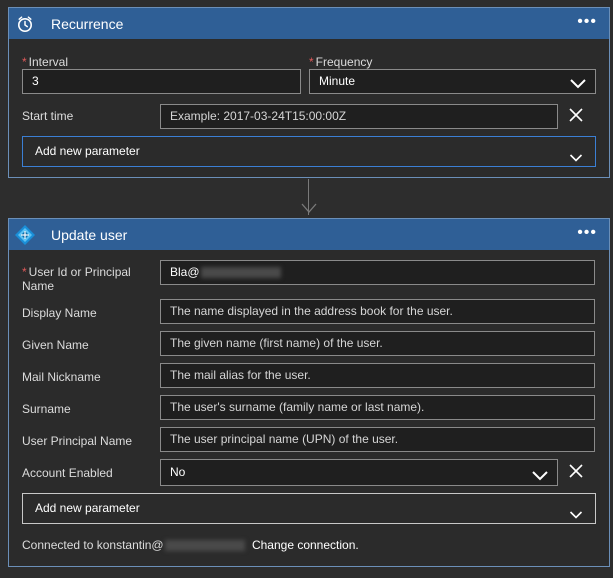 Image resolution: width=613 pixels, height=578 pixels. What do you see at coordinates (309, 151) in the screenshot?
I see `recurrence-add-parameter-dropdown: Add new parameter` at bounding box center [309, 151].